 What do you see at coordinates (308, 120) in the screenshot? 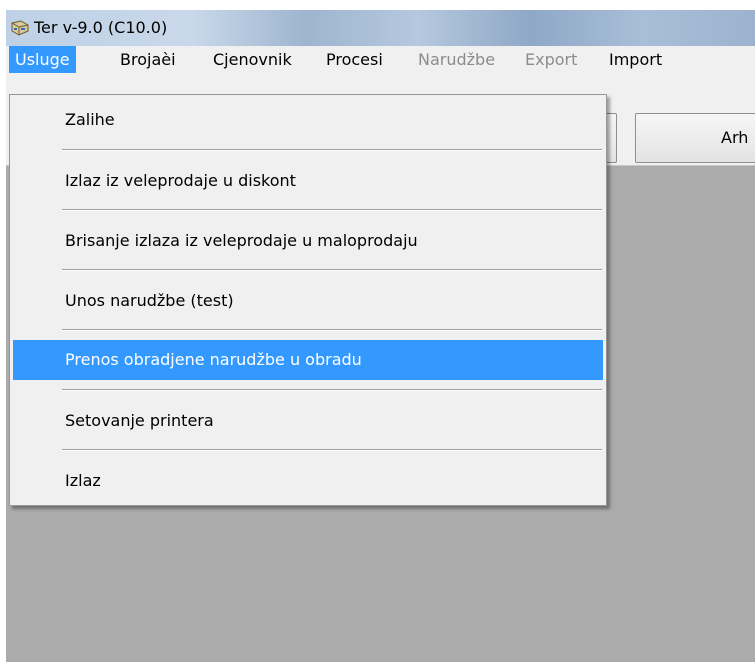
I see `menu-item-zalihe: Zalihe` at bounding box center [308, 120].